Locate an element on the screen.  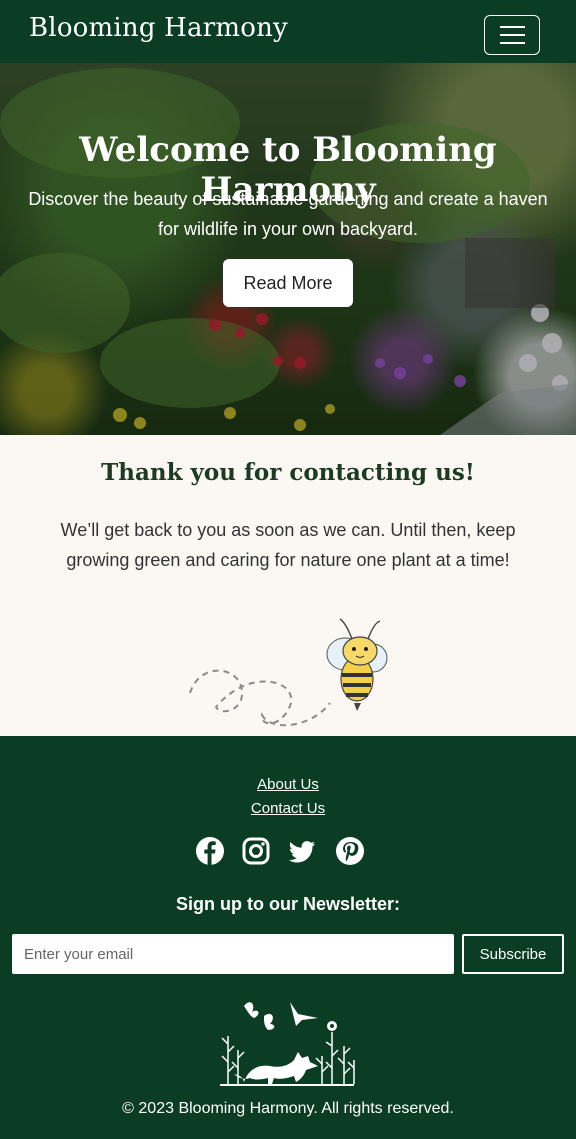
navbar: Blooming Harmony is located at coordinates (288, 31).